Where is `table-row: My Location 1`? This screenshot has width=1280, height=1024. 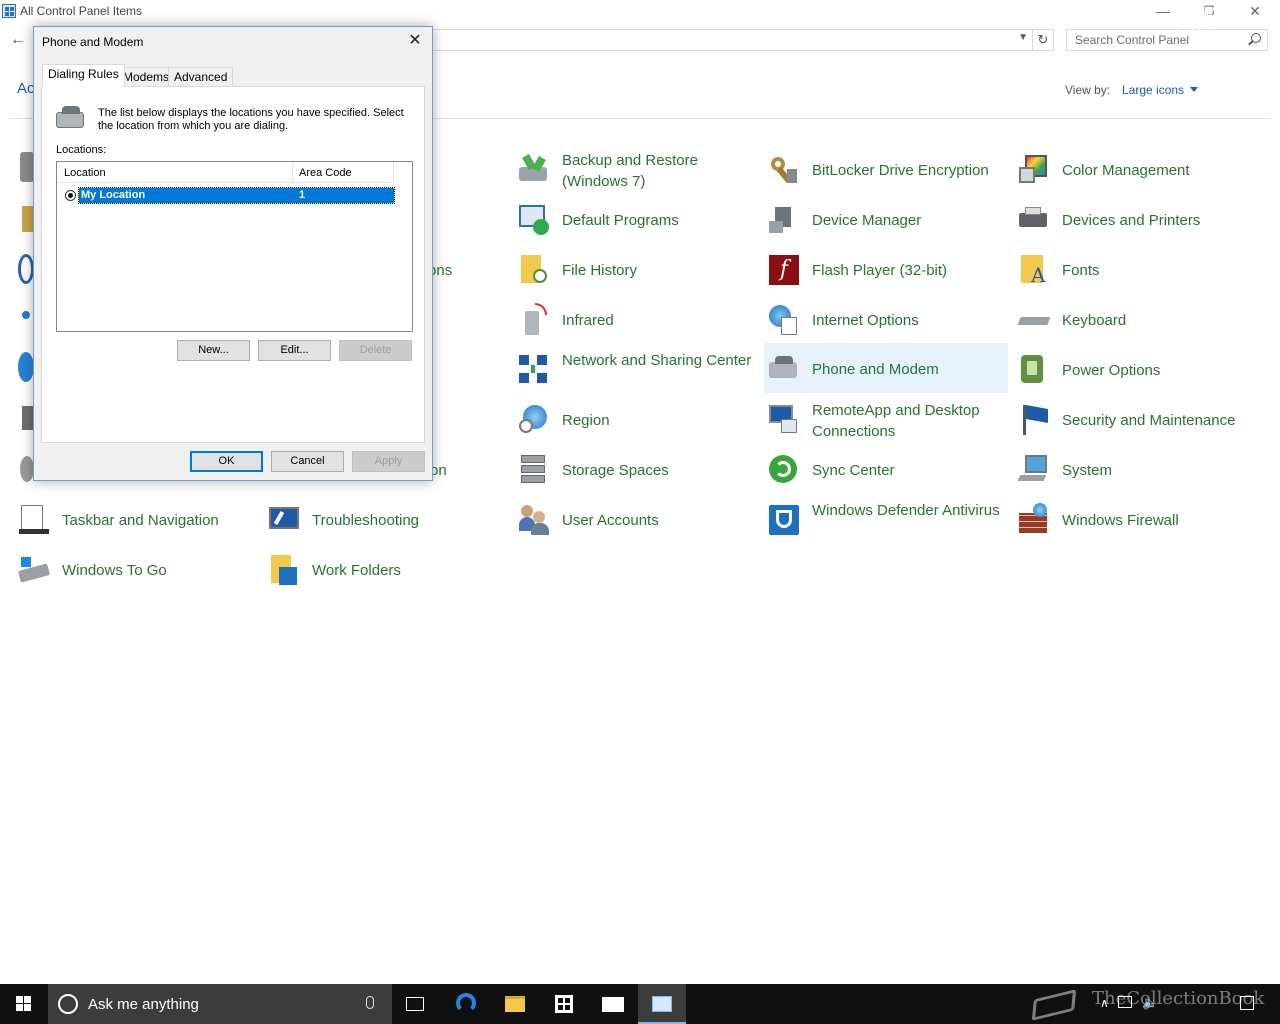 table-row: My Location 1 is located at coordinates (236, 195).